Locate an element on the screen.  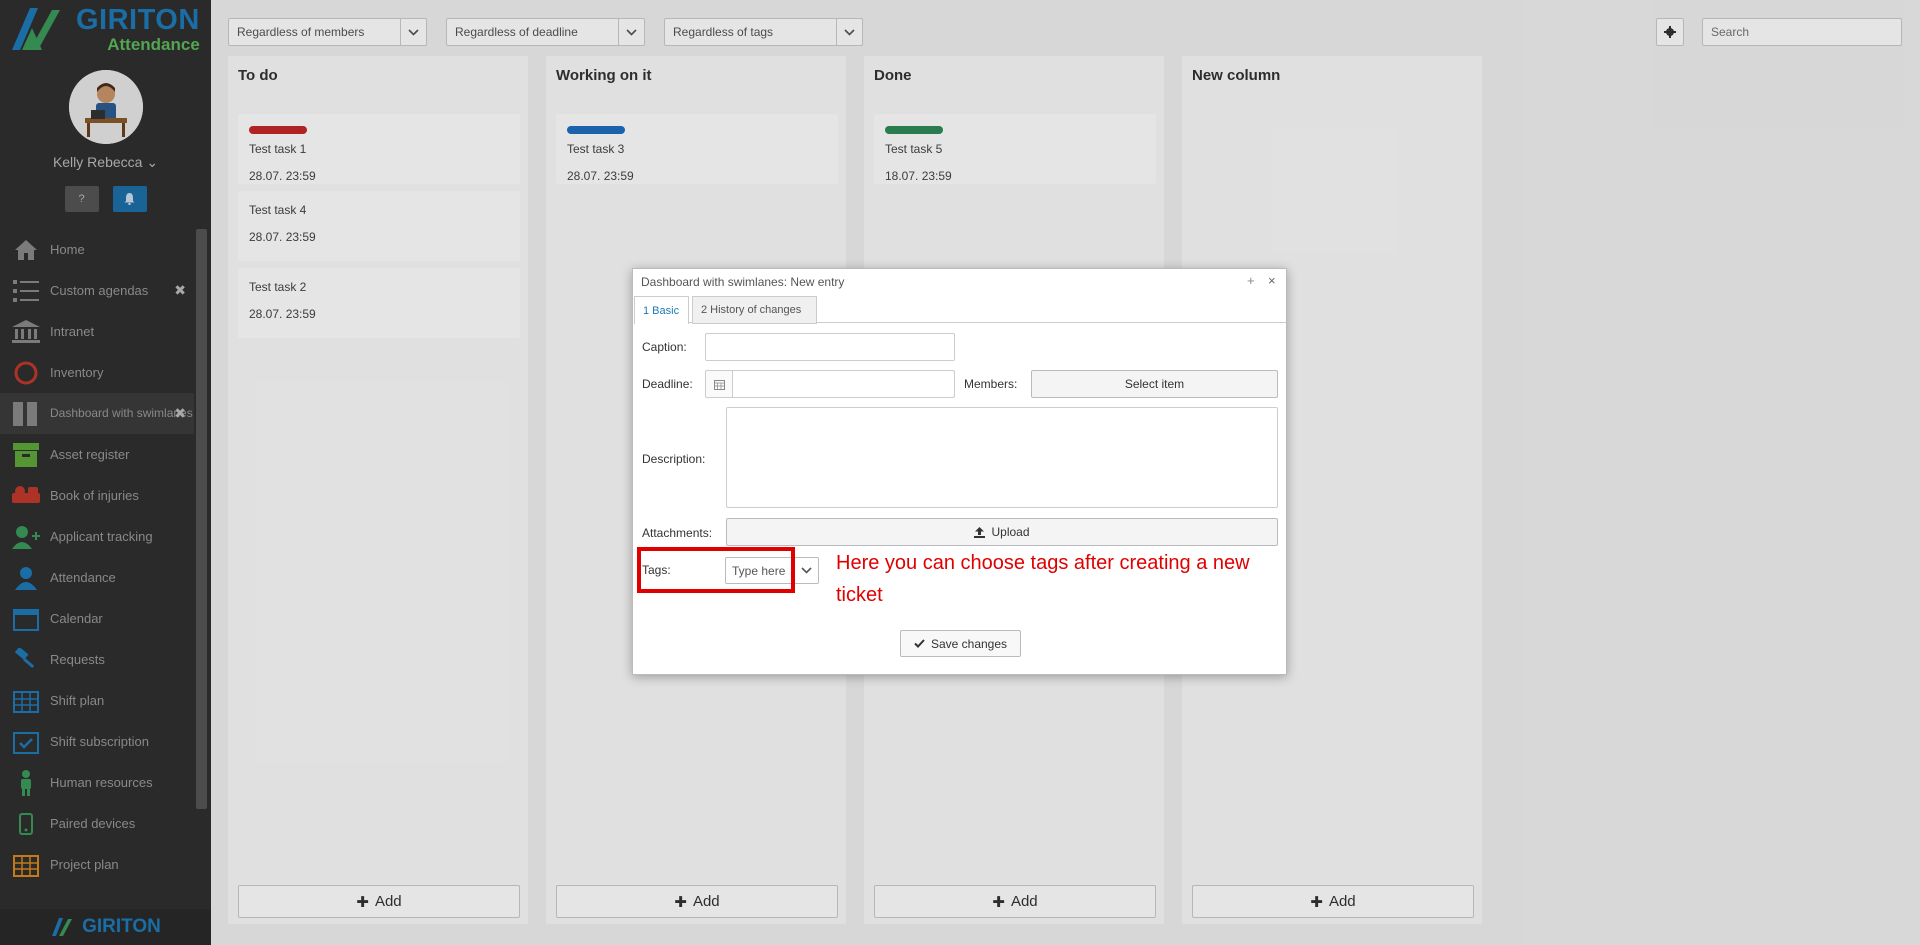
save-changes-button: Save changes is located at coordinates (960, 643).